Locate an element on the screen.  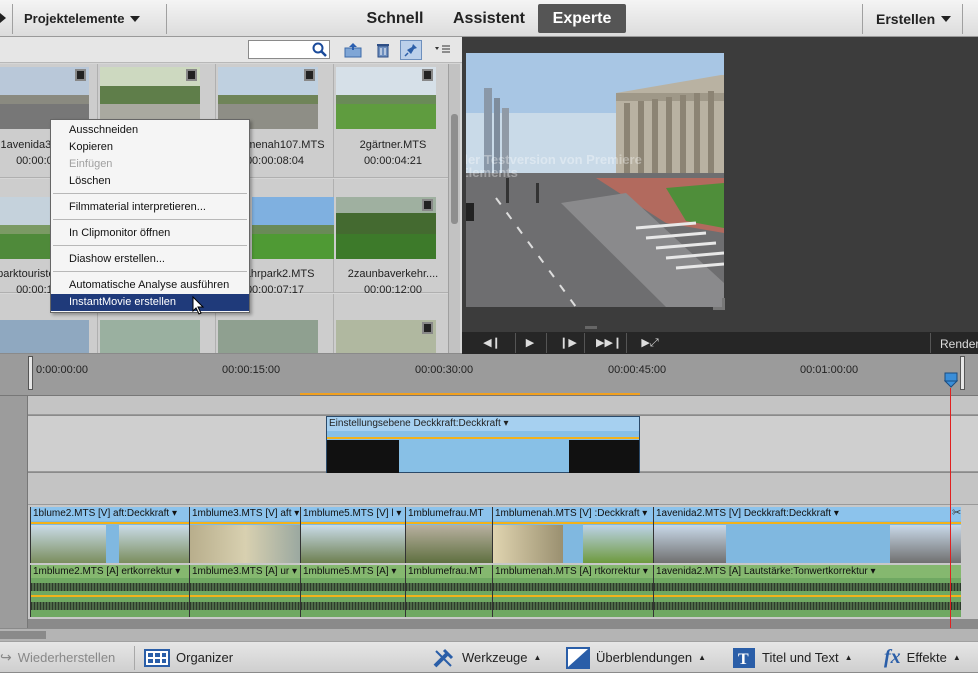
video-clip: 1mblume3.MTS [V] aft ▾ is located at coordinates (244, 535).